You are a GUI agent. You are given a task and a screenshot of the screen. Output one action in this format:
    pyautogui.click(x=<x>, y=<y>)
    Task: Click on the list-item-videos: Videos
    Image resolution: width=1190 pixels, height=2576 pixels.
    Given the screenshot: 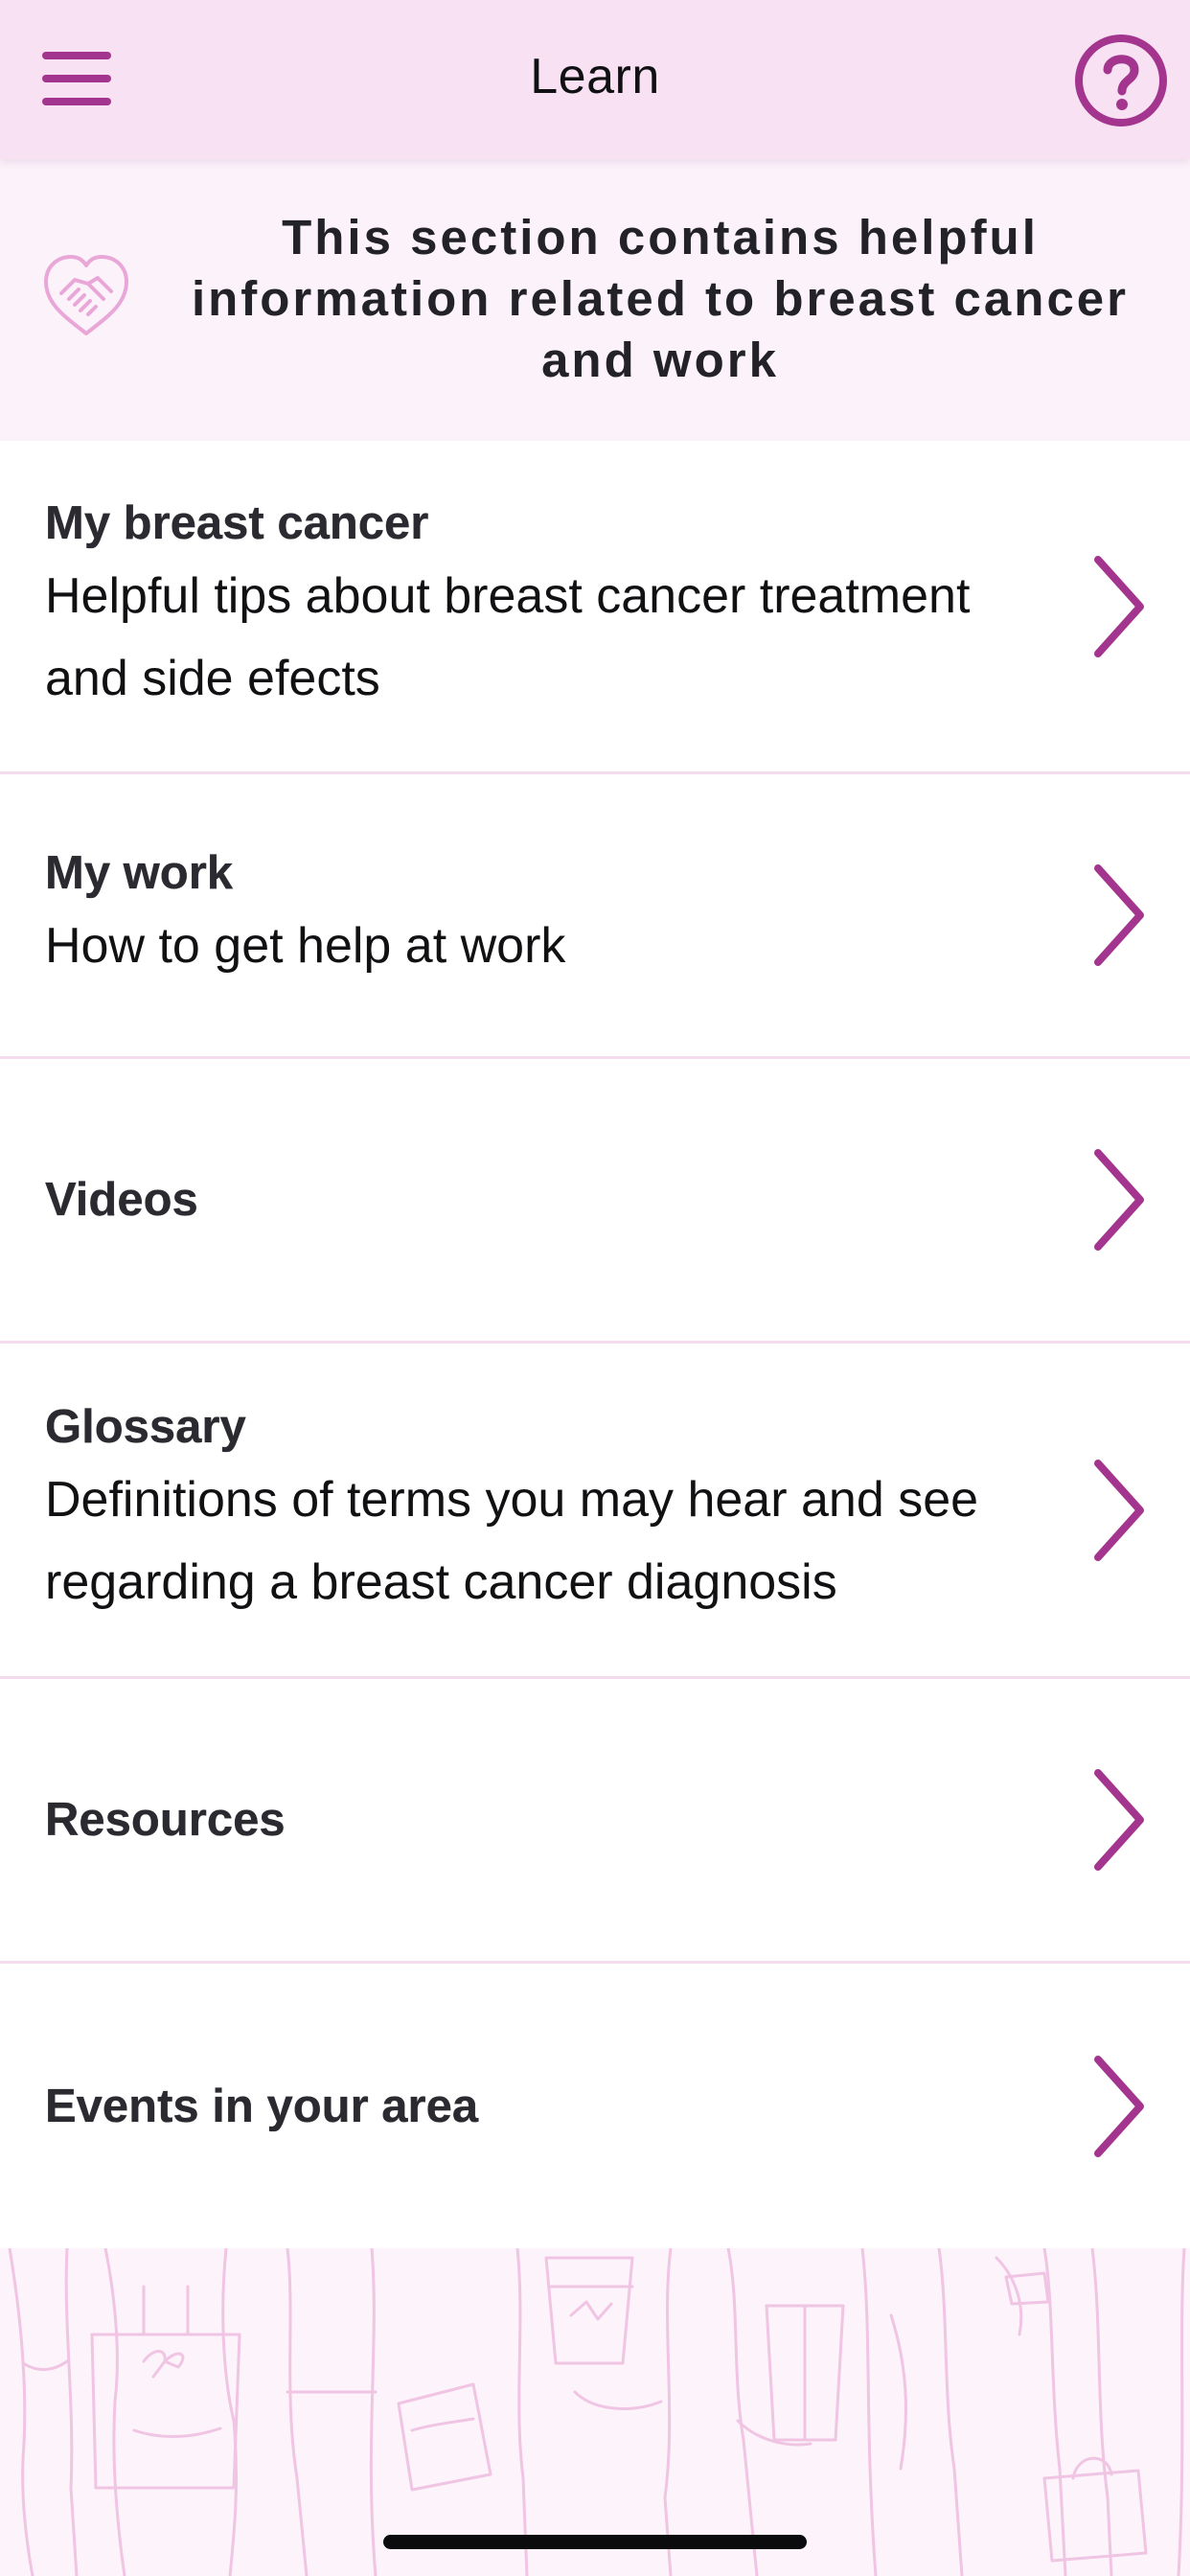 What is the action you would take?
    pyautogui.click(x=595, y=1201)
    